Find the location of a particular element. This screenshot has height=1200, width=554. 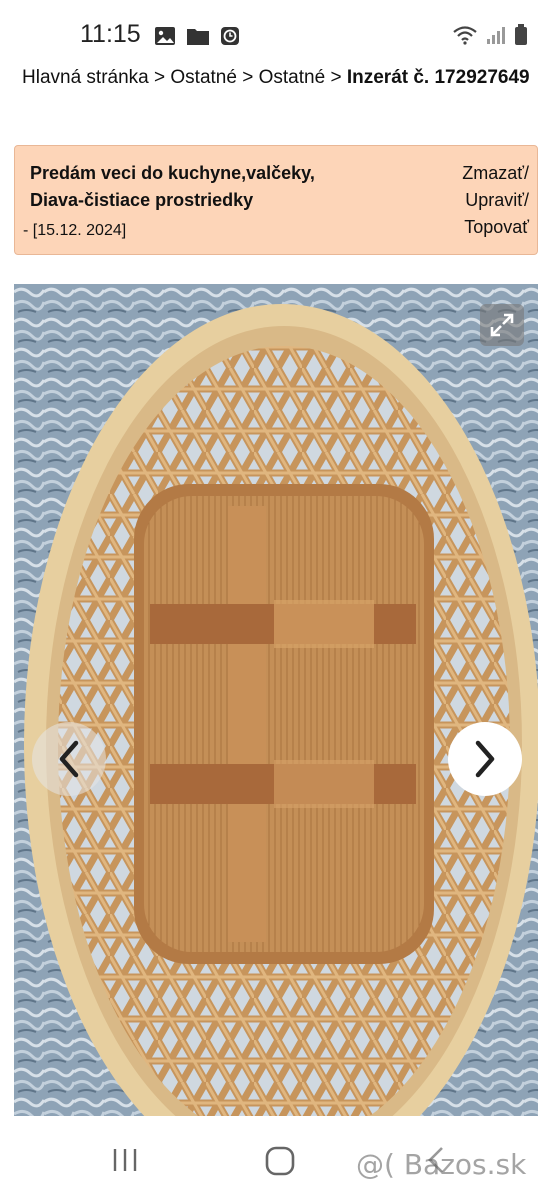

watermark: @( Bazos.sk is located at coordinates (441, 1164).